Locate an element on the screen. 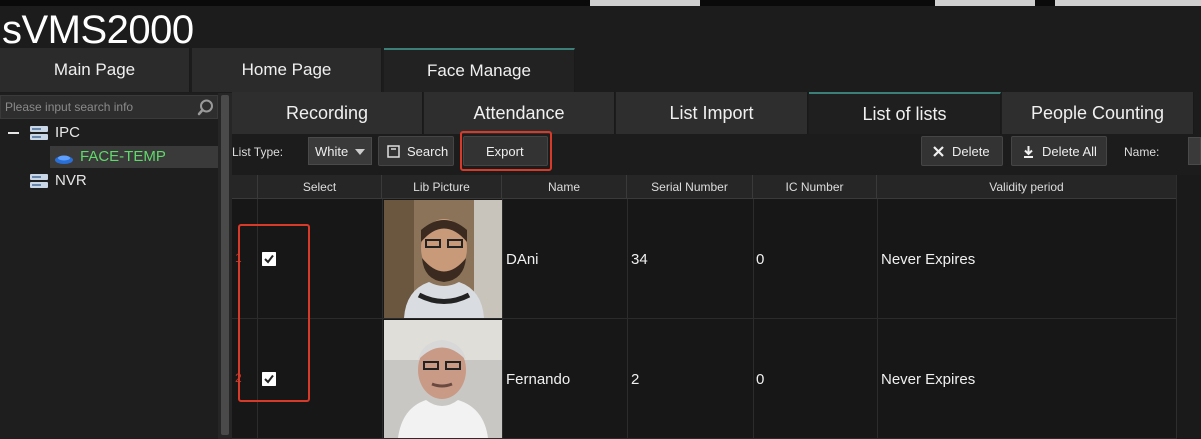 The height and width of the screenshot is (439, 1201). search-button-label: Search is located at coordinates (428, 151).